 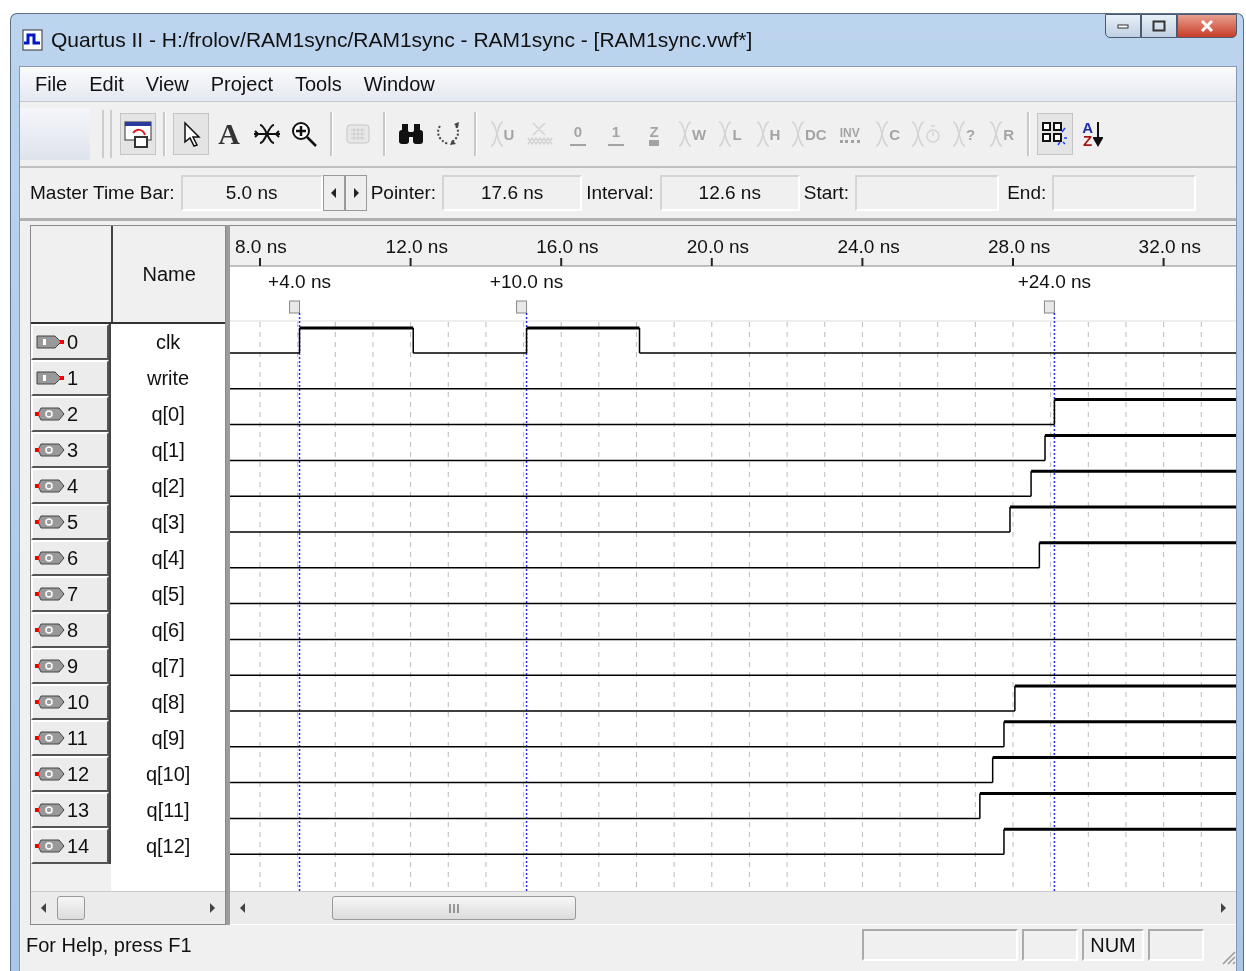 What do you see at coordinates (620, 193) in the screenshot?
I see `time-field-label: Interval:` at bounding box center [620, 193].